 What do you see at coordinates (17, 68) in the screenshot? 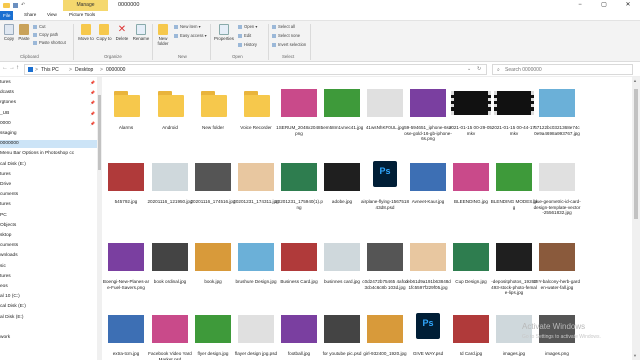
I see `up-arrow-icon: ↑` at bounding box center [17, 68].